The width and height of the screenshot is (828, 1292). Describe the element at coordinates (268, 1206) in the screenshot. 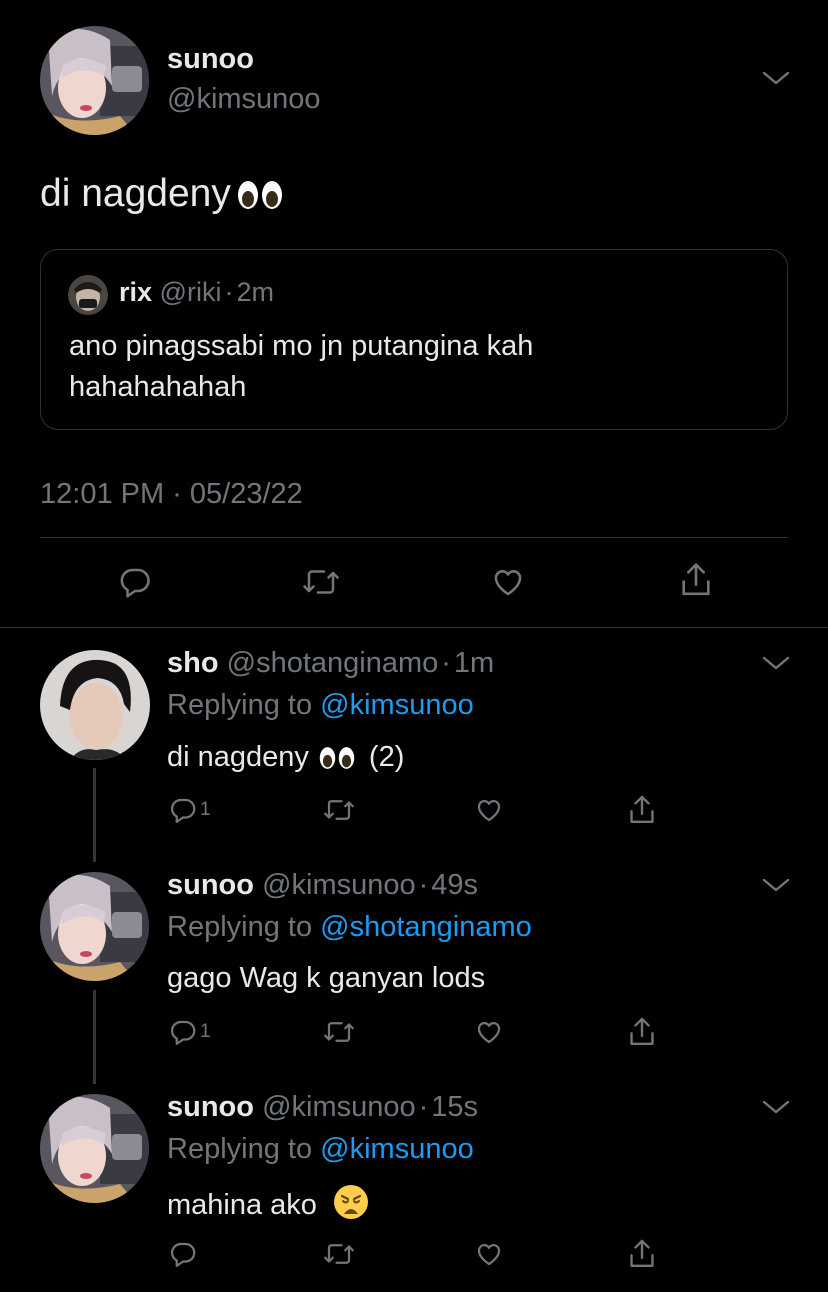

I see `reply-text: mahina ako` at that location.